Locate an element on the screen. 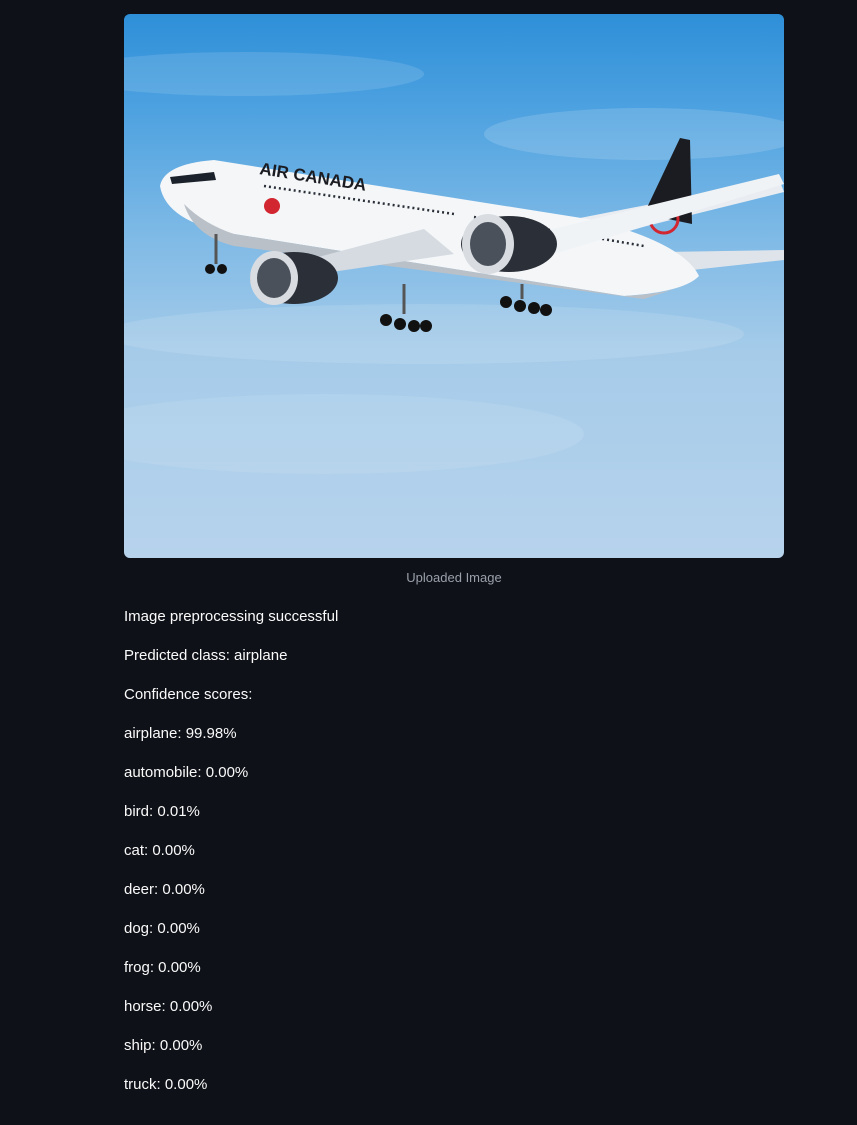  score-ship: ship: 0.00% is located at coordinates (163, 1045).